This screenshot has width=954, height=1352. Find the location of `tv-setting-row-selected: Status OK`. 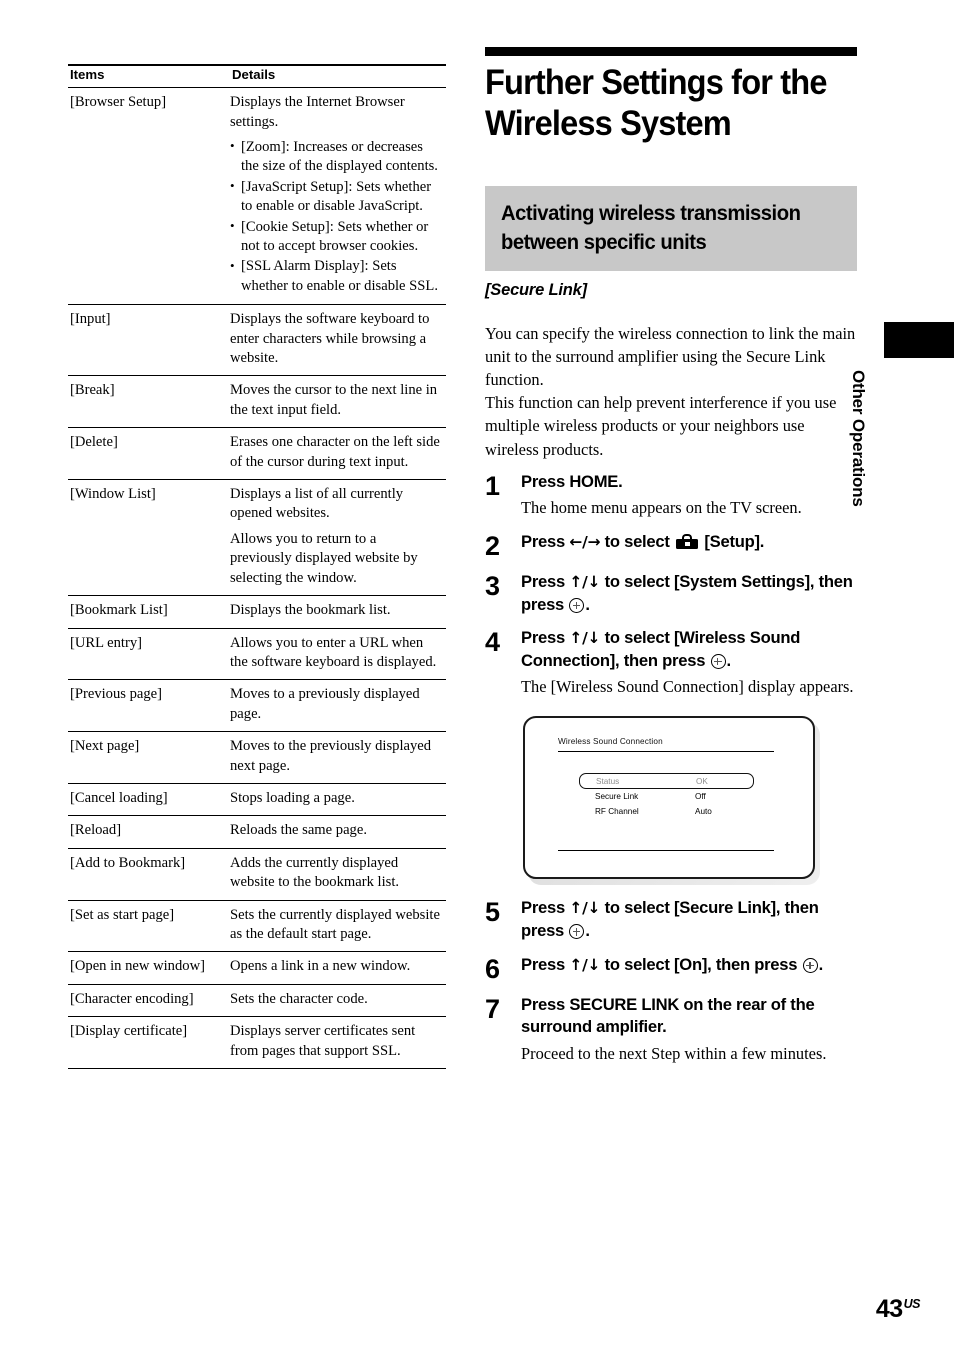

tv-setting-row-selected: Status OK is located at coordinates (666, 781).